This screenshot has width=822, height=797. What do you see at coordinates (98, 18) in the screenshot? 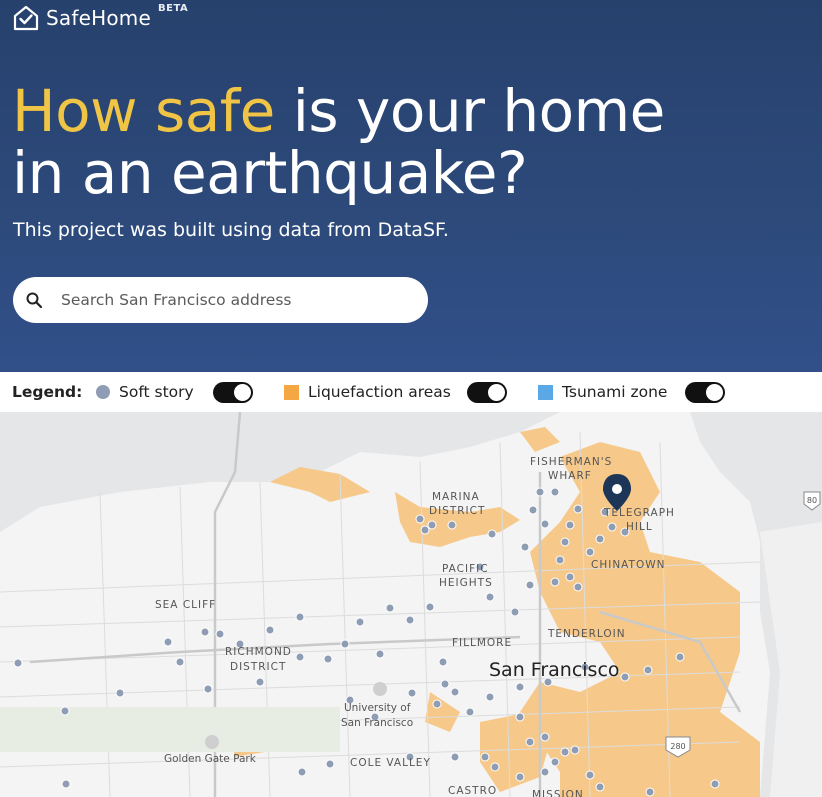
I see `app-name: SafeHome` at bounding box center [98, 18].